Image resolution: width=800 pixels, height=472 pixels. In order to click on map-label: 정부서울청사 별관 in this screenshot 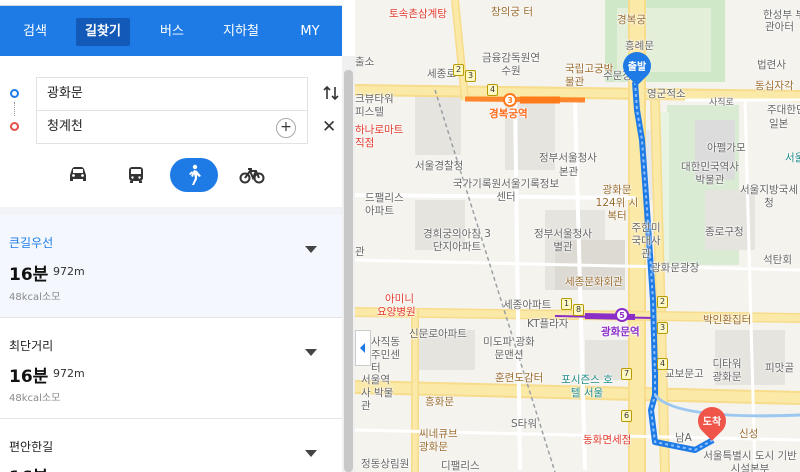, I will do `click(563, 240)`.